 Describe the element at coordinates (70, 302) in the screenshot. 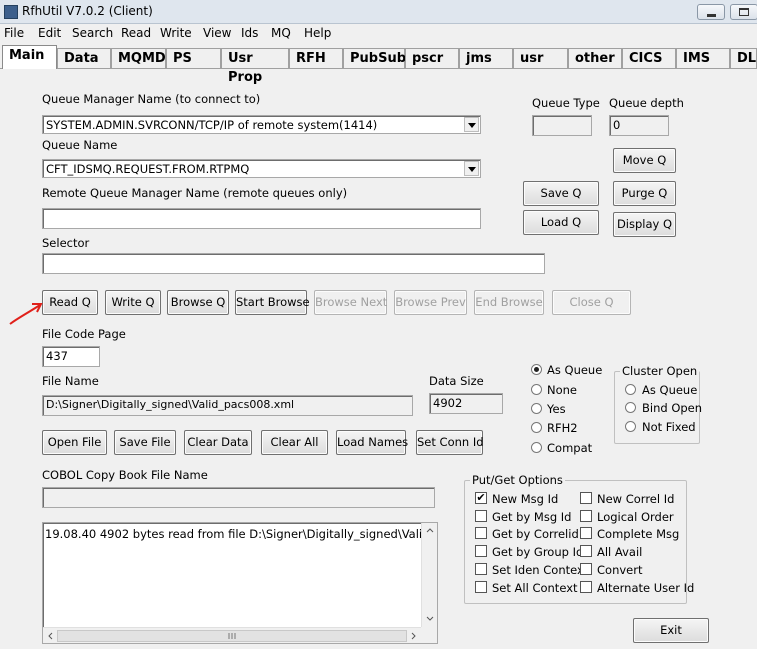

I see `read-q-button: Read Q` at that location.